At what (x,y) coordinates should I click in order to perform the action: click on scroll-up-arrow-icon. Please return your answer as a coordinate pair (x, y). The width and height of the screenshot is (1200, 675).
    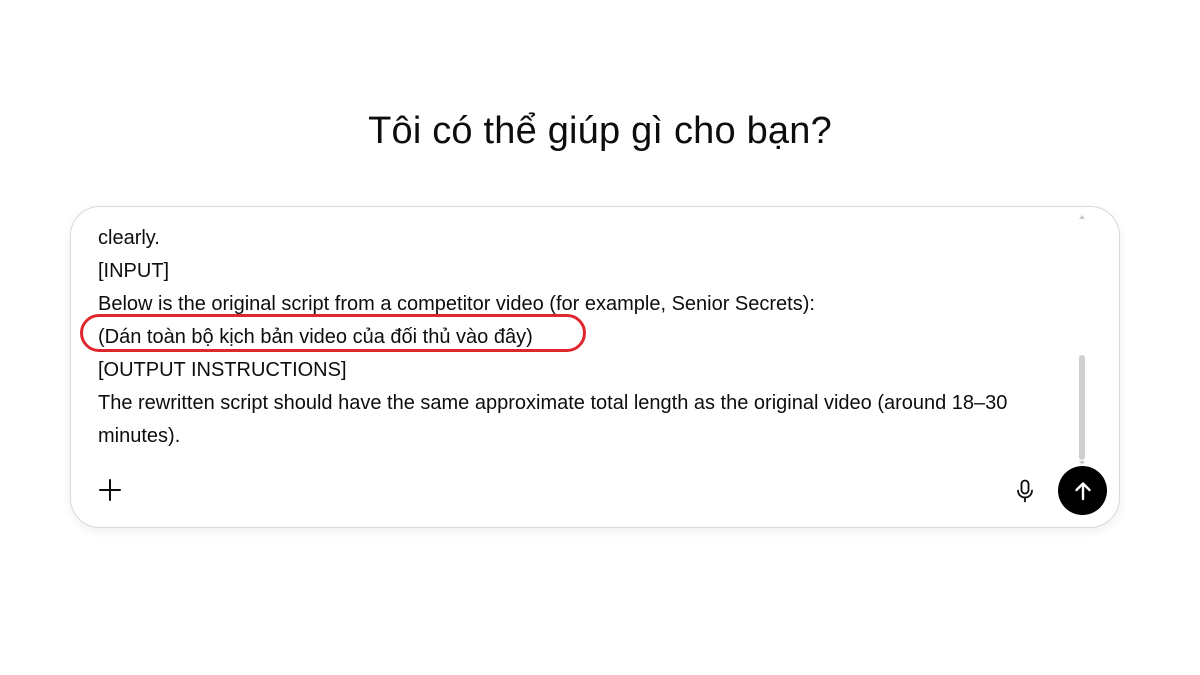
    Looking at the image, I should click on (1082, 217).